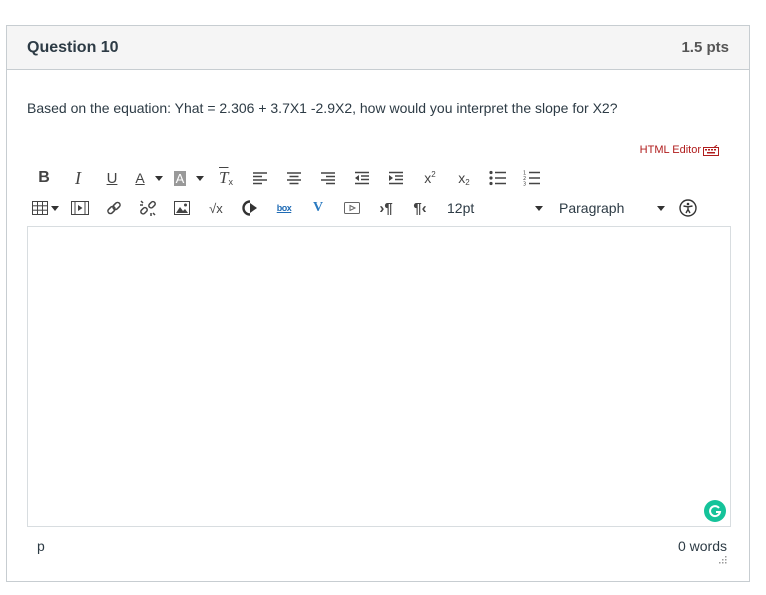  Describe the element at coordinates (378, 48) in the screenshot. I see `question-header: Question 10 1.5 pts` at that location.